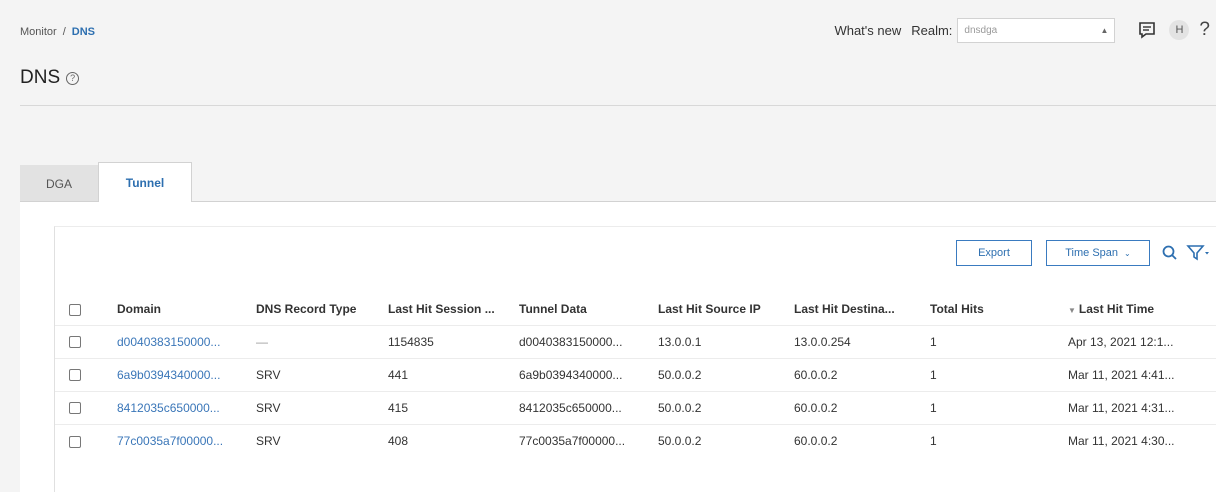  Describe the element at coordinates (1170, 253) in the screenshot. I see `search-icon` at that location.